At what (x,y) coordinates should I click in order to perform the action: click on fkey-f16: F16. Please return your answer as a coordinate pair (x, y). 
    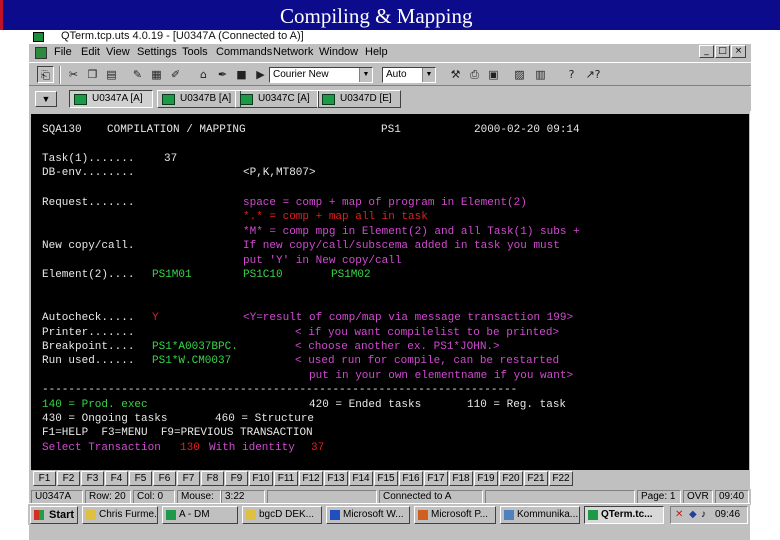
    Looking at the image, I should click on (411, 478).